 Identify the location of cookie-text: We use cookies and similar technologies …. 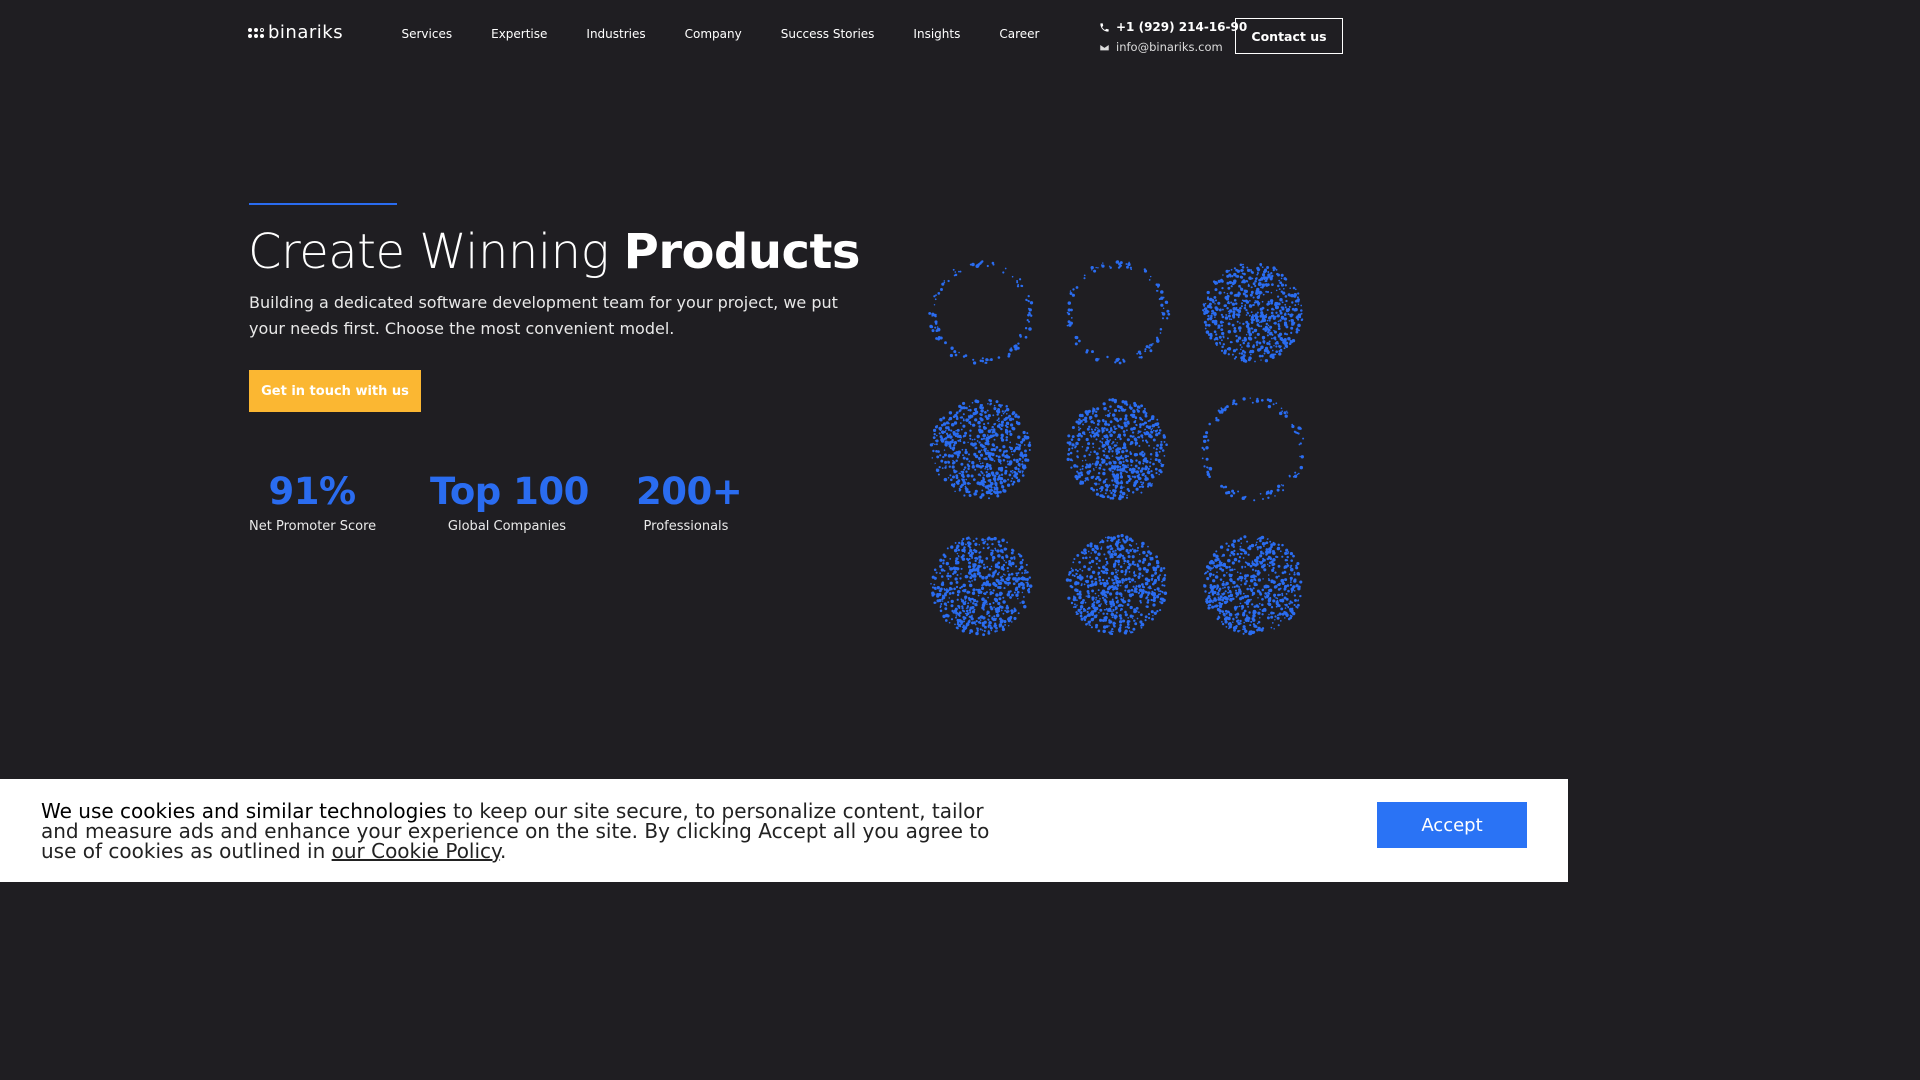
(531, 831).